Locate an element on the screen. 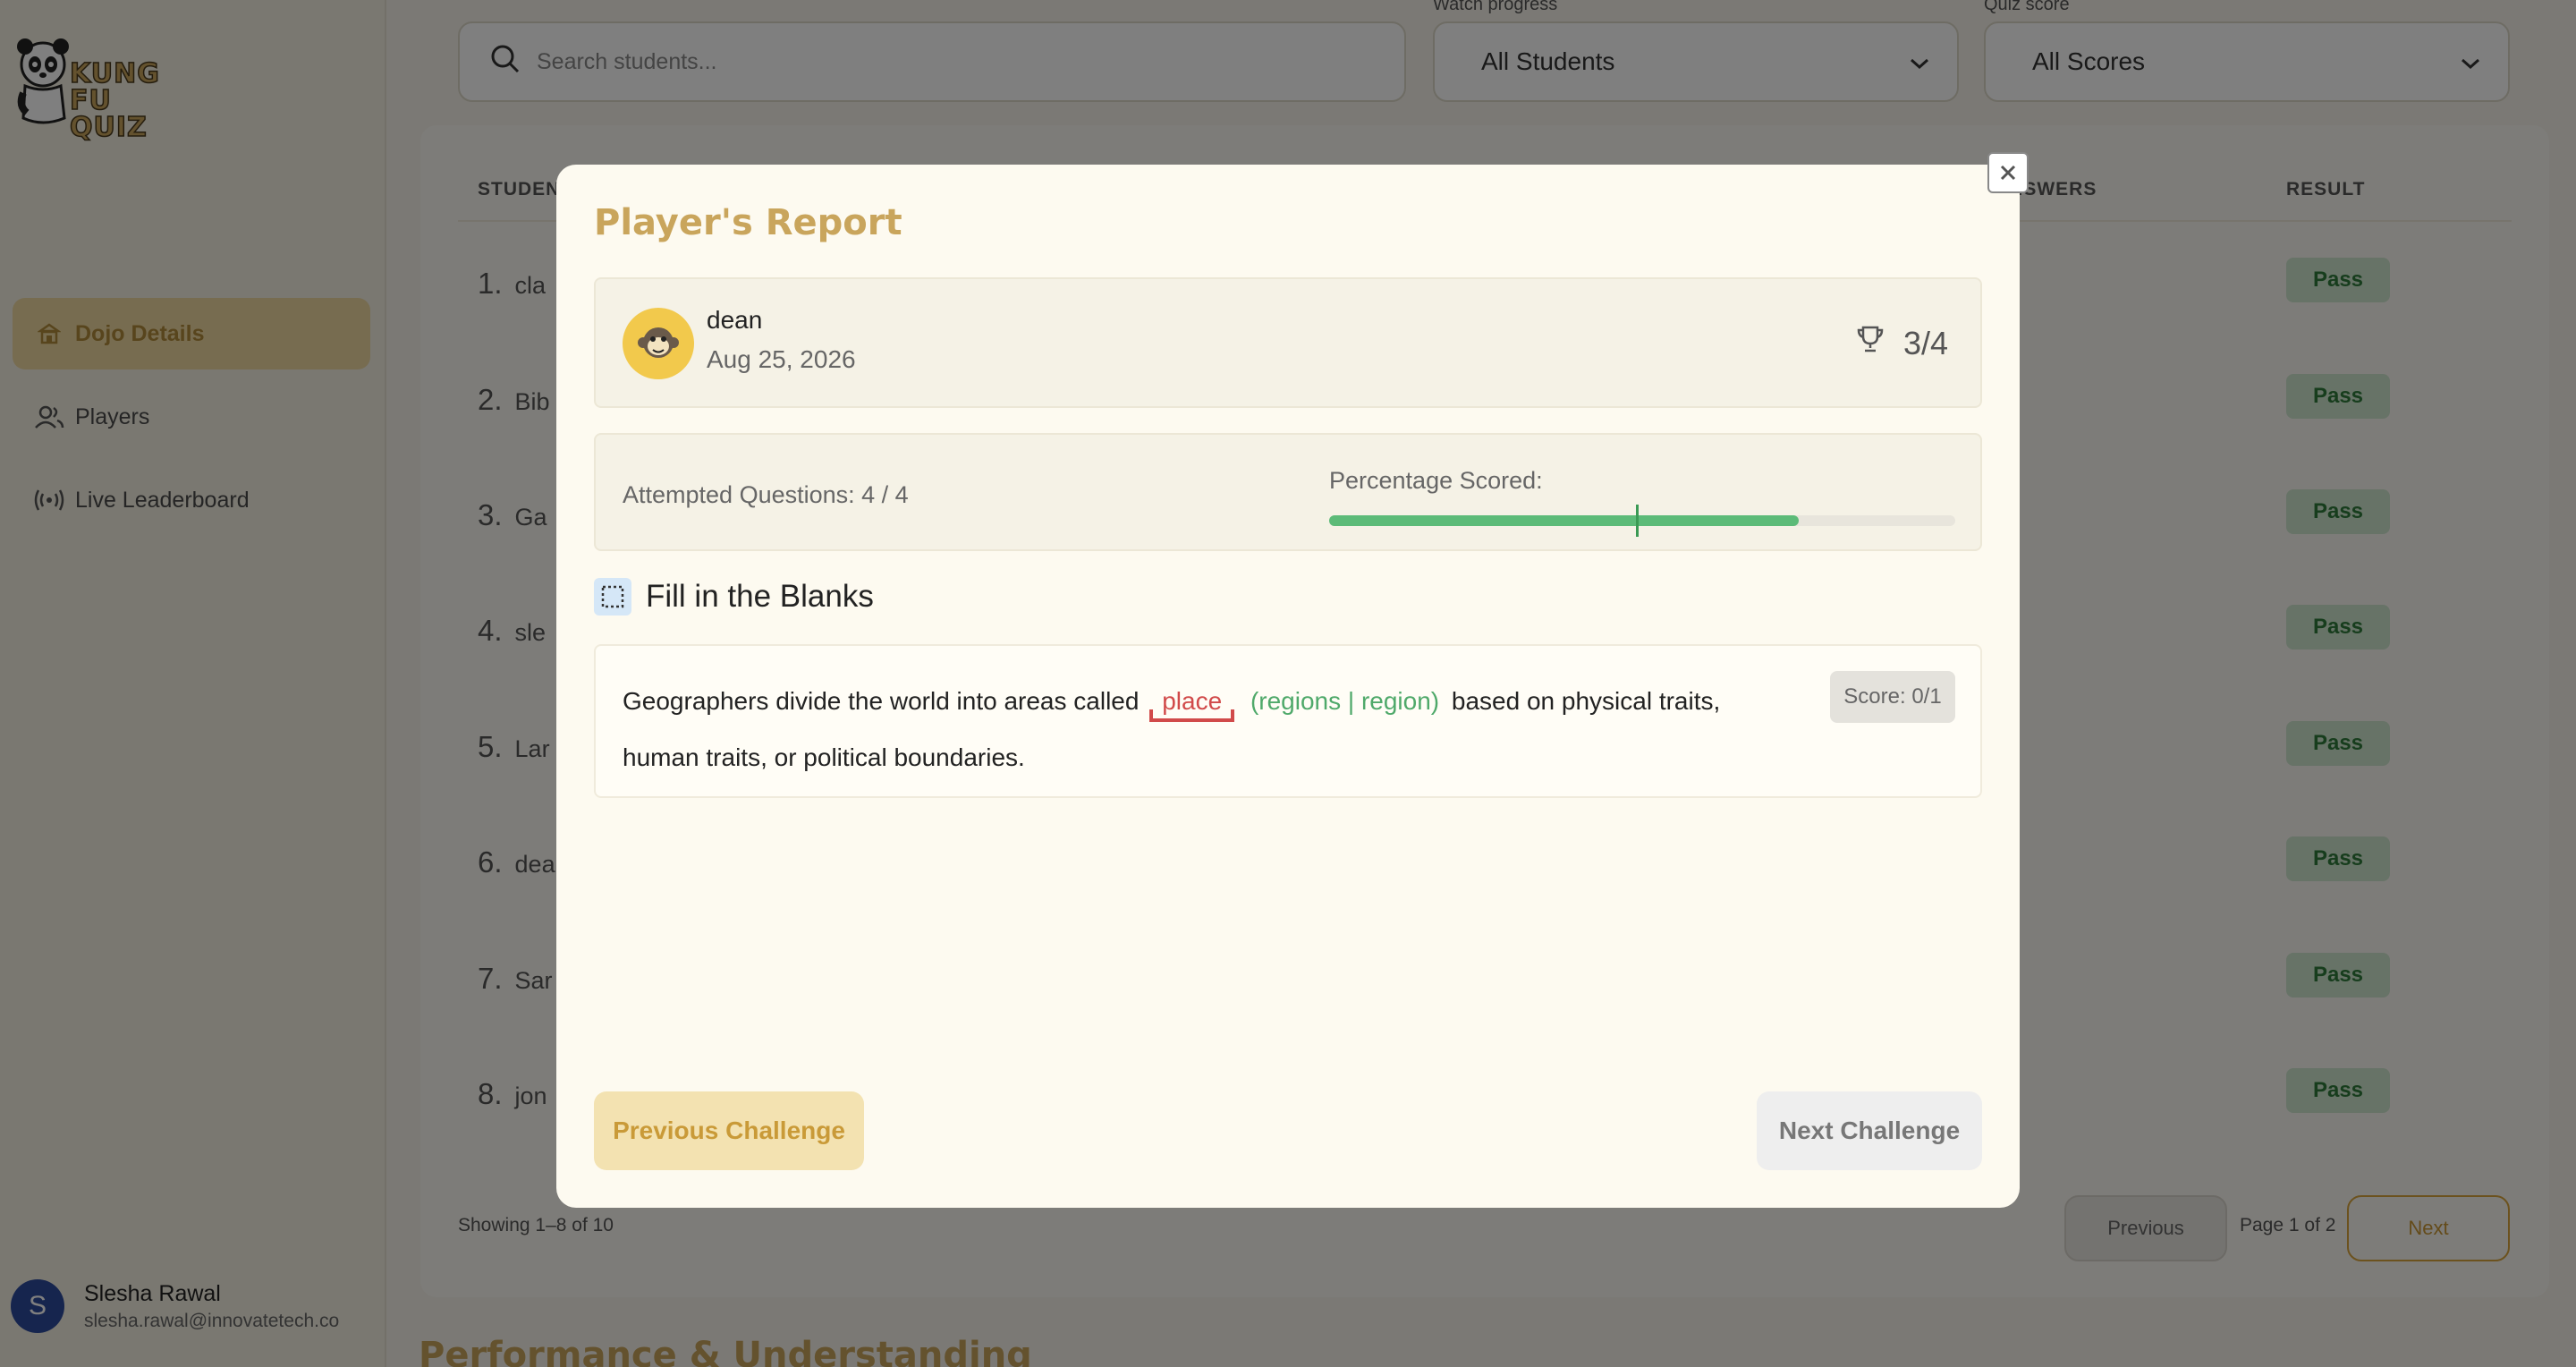 The width and height of the screenshot is (2576, 1367). close-button is located at coordinates (2008, 173).